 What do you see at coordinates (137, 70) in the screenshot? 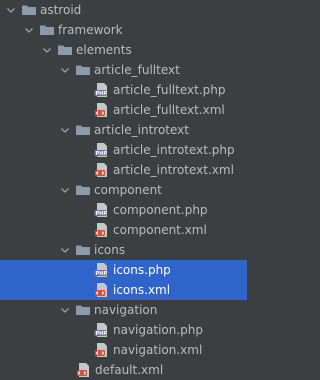
I see `folder-label: article_fulltext` at bounding box center [137, 70].